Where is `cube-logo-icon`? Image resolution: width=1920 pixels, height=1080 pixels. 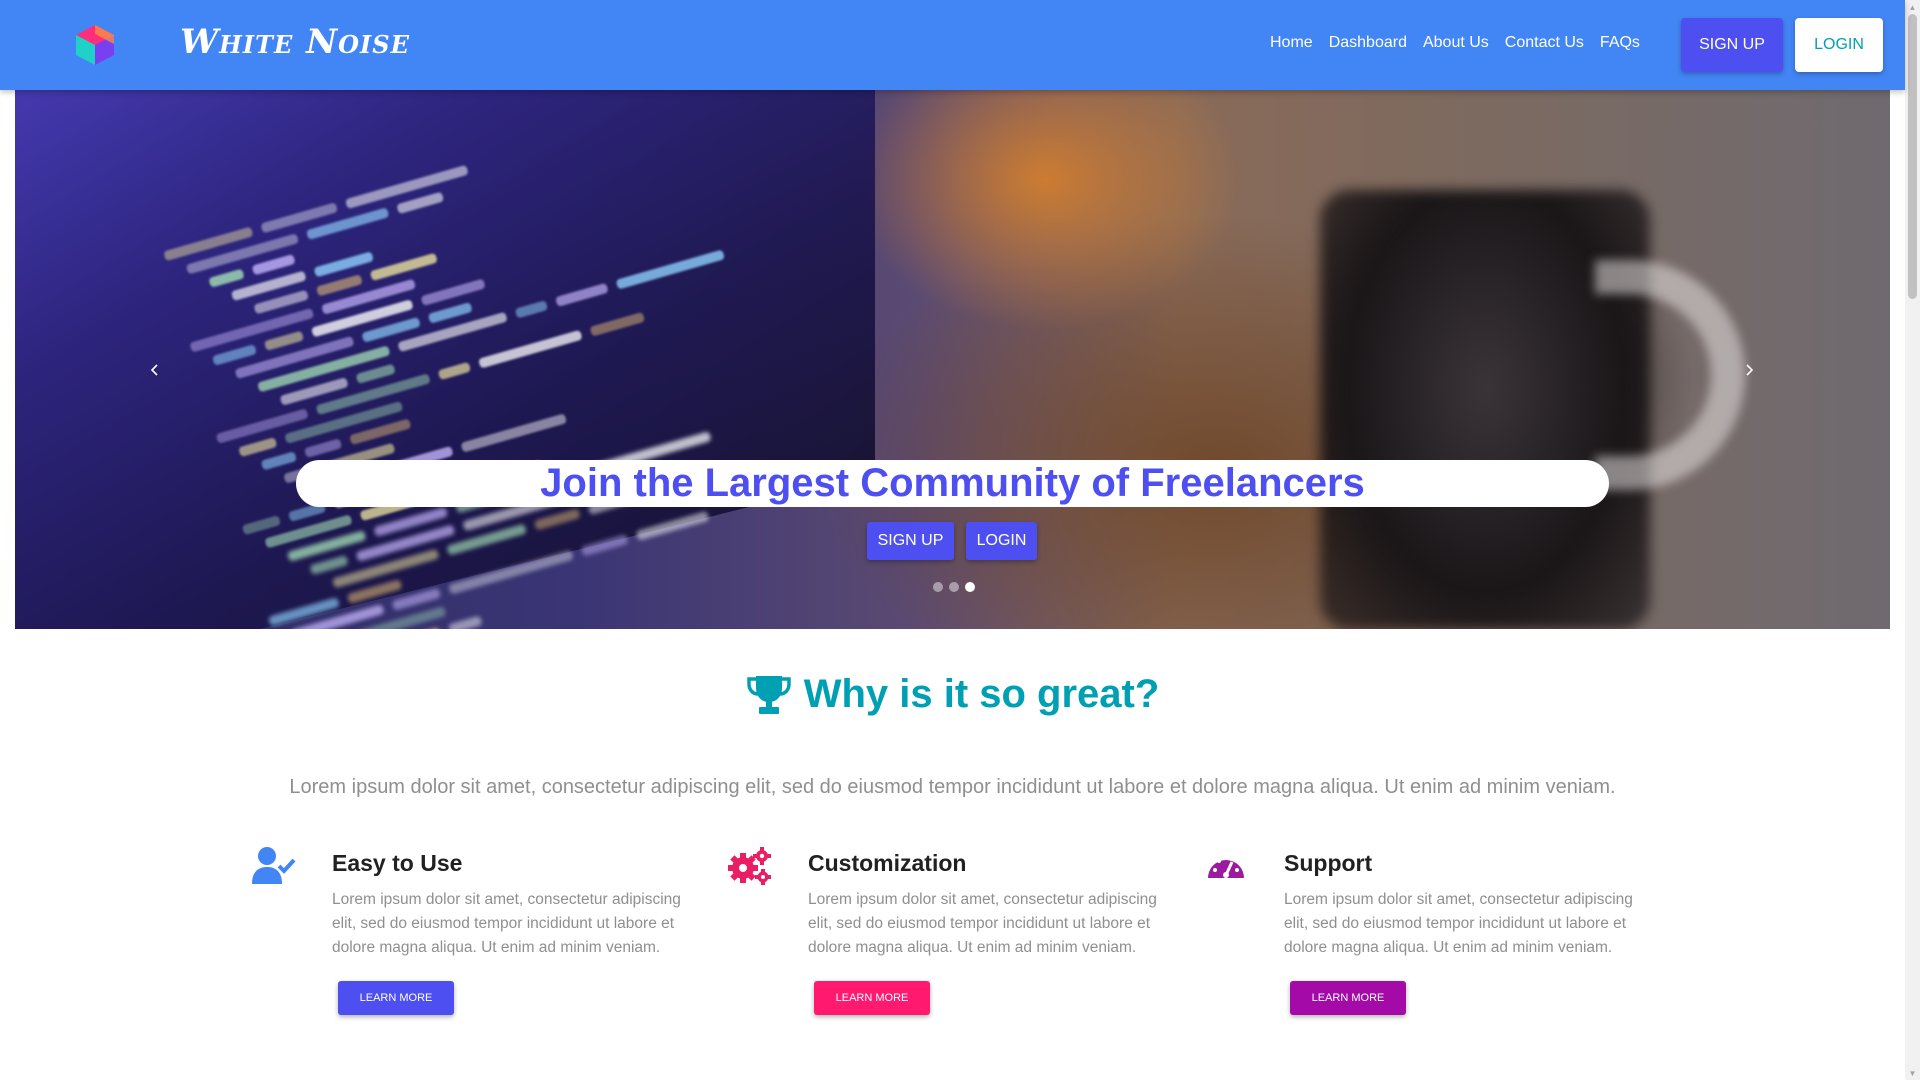 cube-logo-icon is located at coordinates (95, 45).